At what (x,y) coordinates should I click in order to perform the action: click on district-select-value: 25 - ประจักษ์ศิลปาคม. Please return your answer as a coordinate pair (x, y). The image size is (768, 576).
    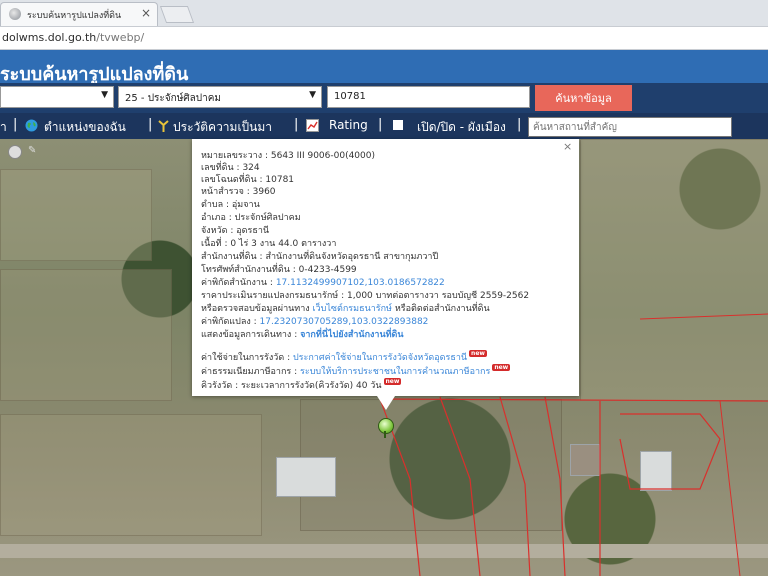
    Looking at the image, I should click on (173, 98).